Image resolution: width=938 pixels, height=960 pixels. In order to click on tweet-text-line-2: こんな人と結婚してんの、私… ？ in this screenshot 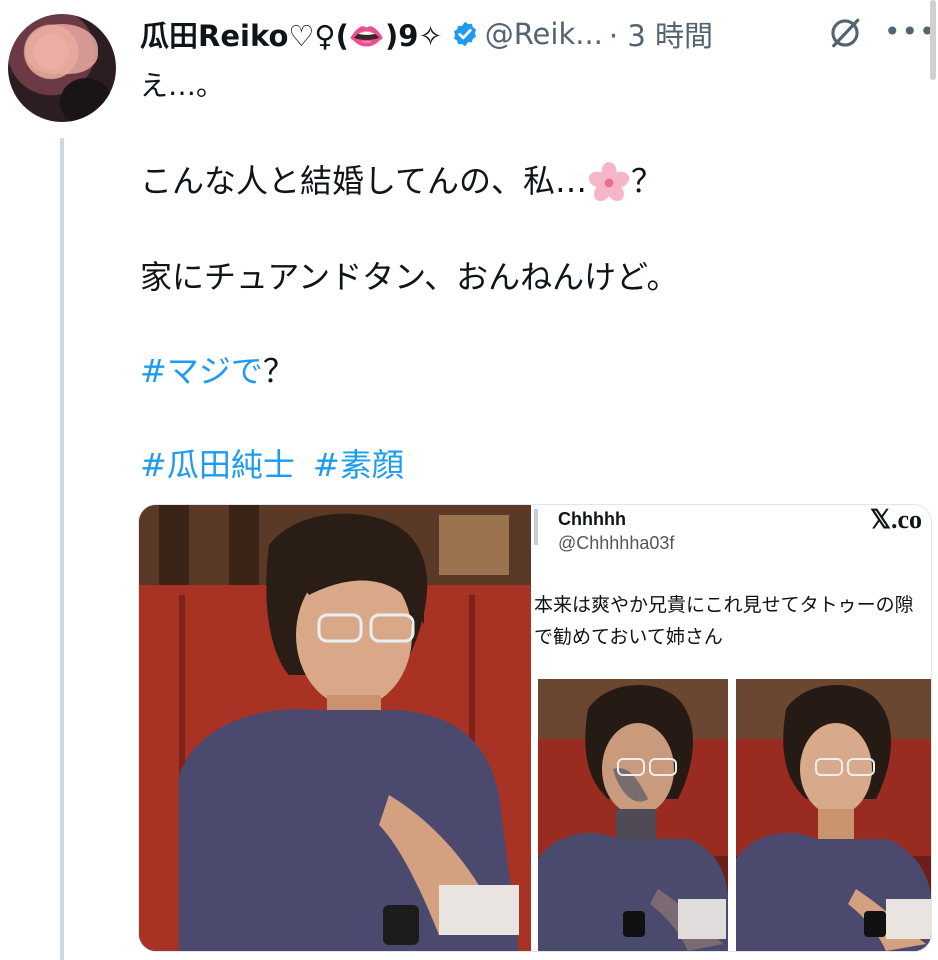, I will do `click(401, 180)`.